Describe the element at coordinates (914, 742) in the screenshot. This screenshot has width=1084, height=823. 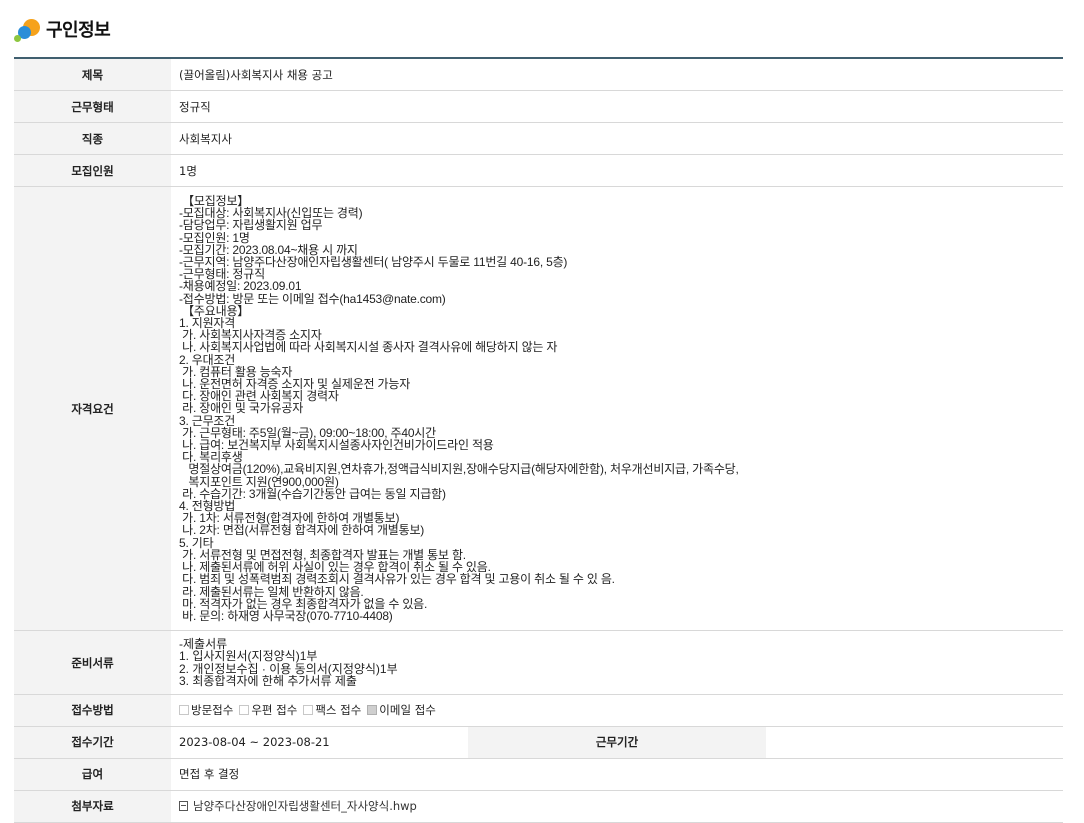
I see `value-work-period` at that location.